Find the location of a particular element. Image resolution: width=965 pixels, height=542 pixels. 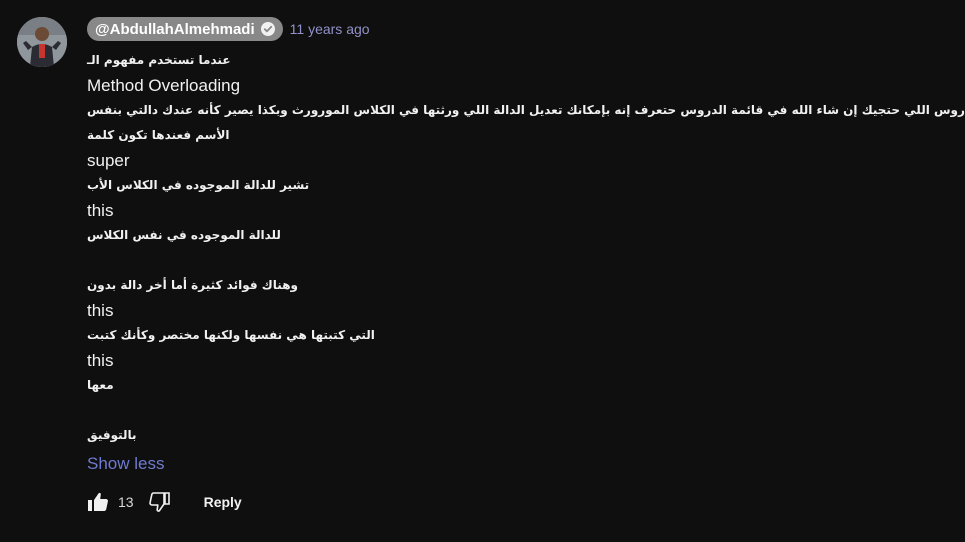

comment-header: @AbdullahAlmehmadi 11 years ago is located at coordinates (228, 29).